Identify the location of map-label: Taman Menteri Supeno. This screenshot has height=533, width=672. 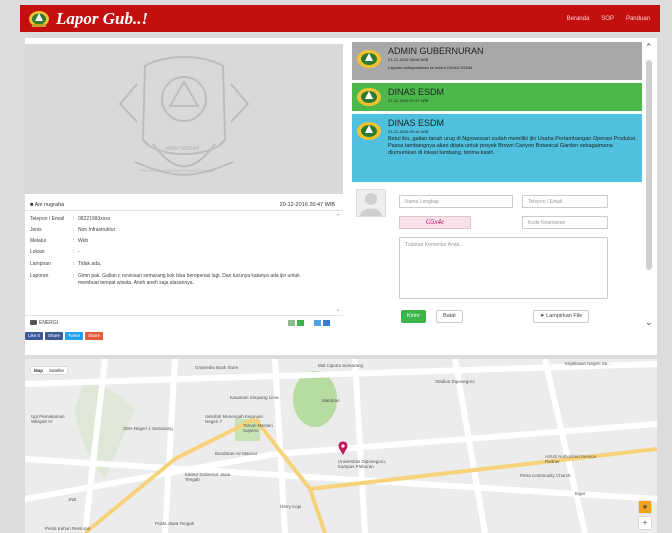
(258, 428).